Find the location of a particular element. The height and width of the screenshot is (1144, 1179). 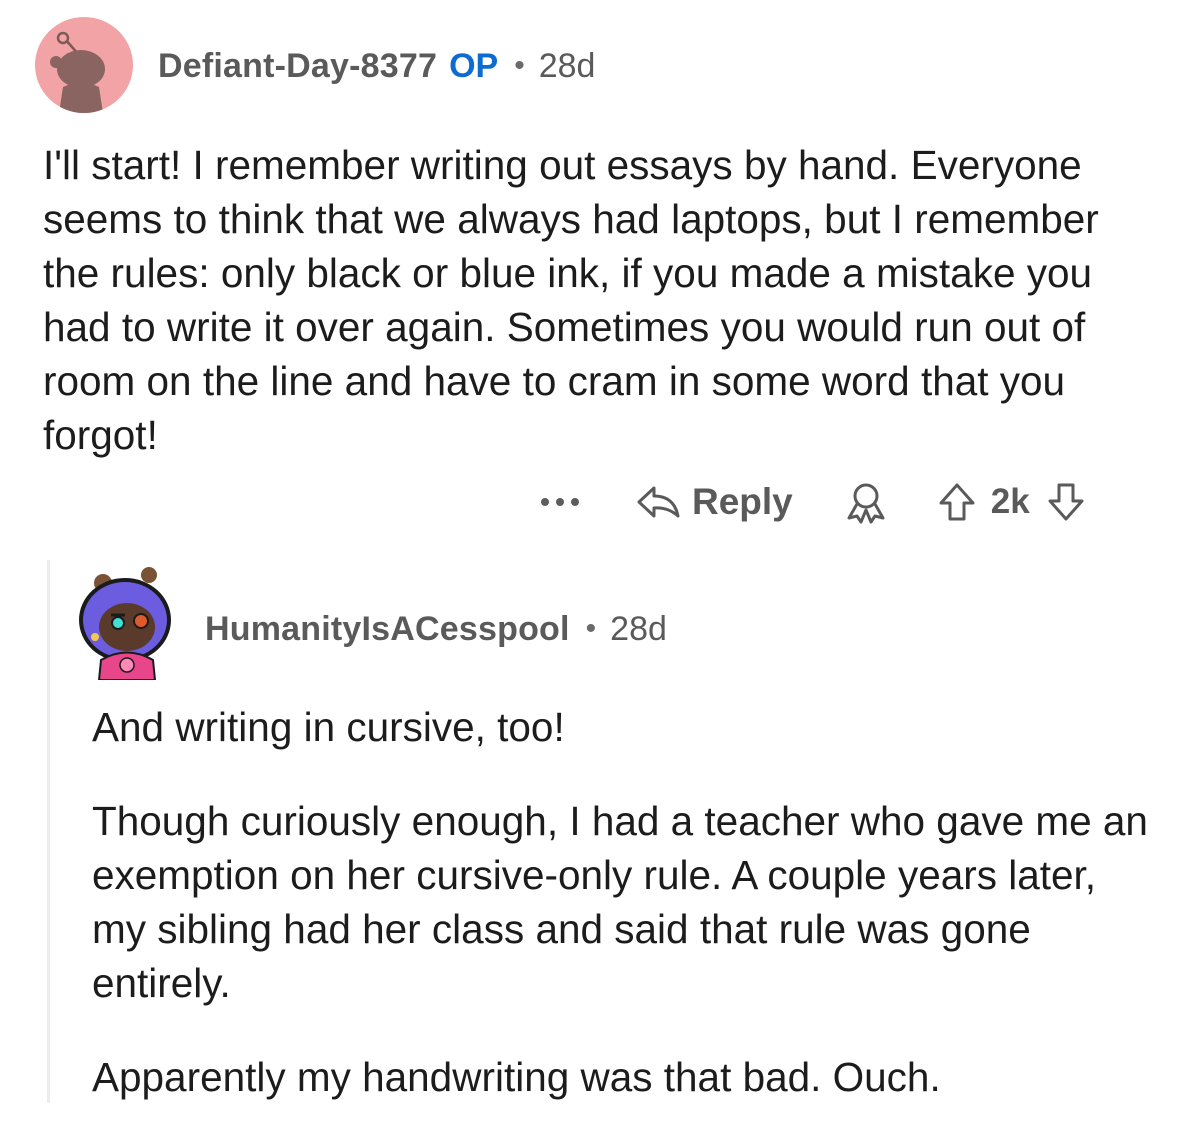

reply-meta: HumanityIsACesspool • 28d is located at coordinates (436, 629).